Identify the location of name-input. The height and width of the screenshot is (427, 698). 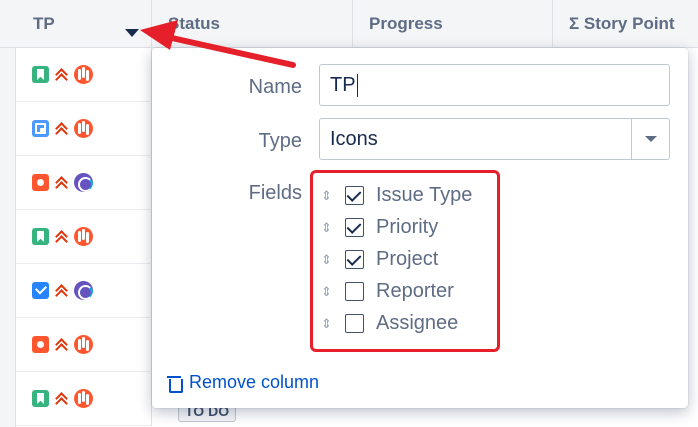
(494, 85).